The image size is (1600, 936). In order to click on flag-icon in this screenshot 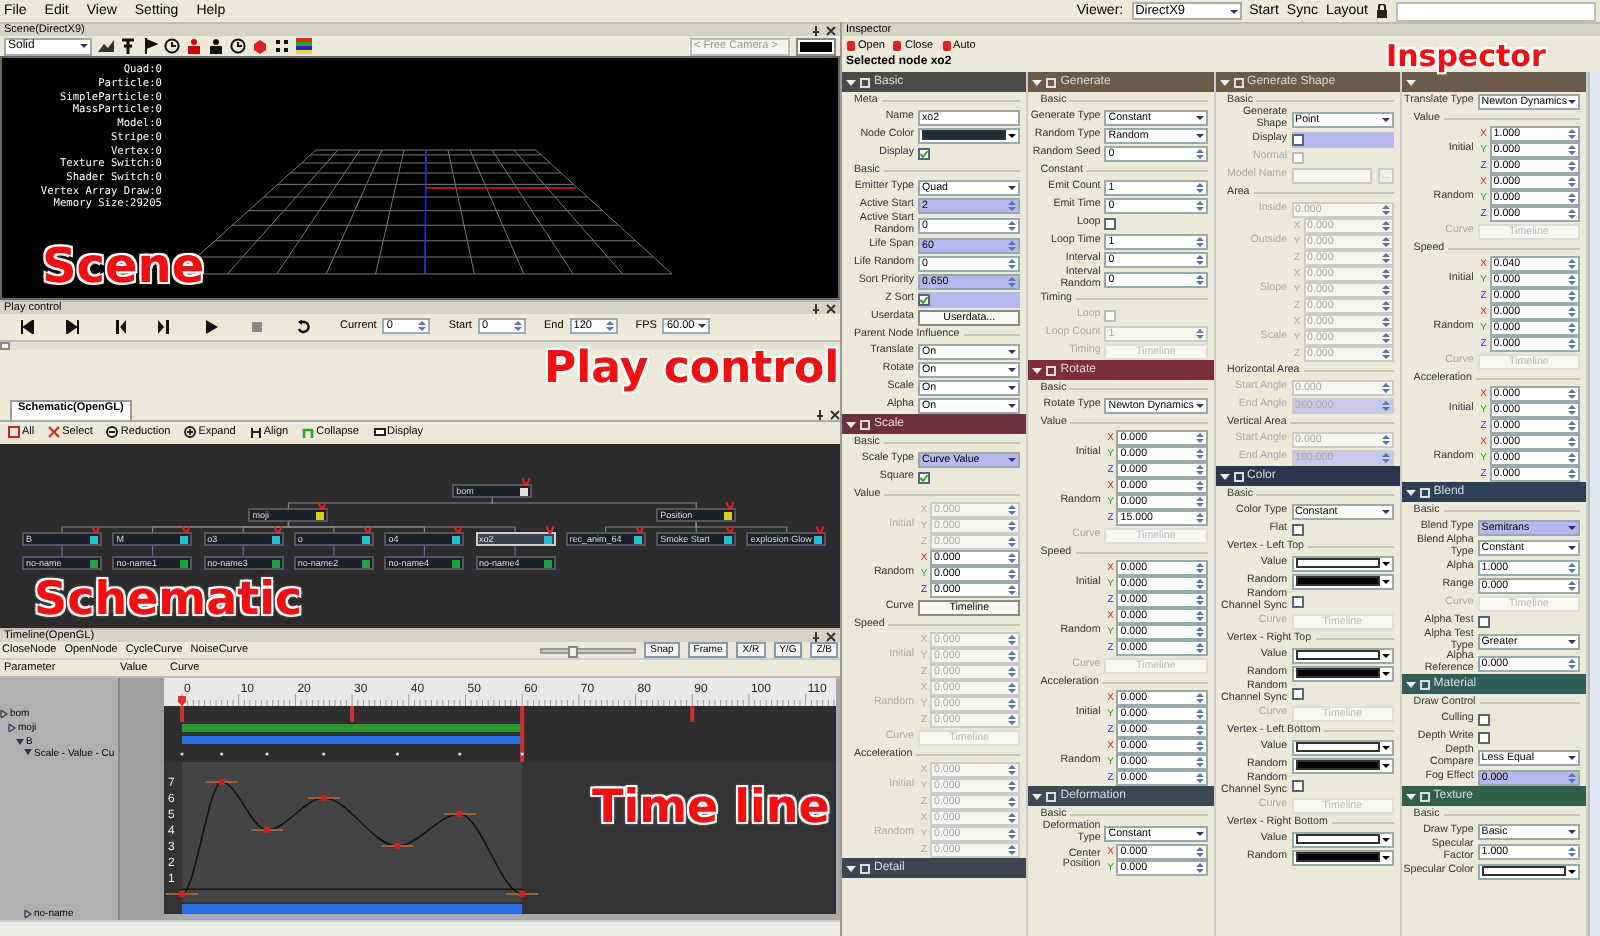, I will do `click(150, 46)`.